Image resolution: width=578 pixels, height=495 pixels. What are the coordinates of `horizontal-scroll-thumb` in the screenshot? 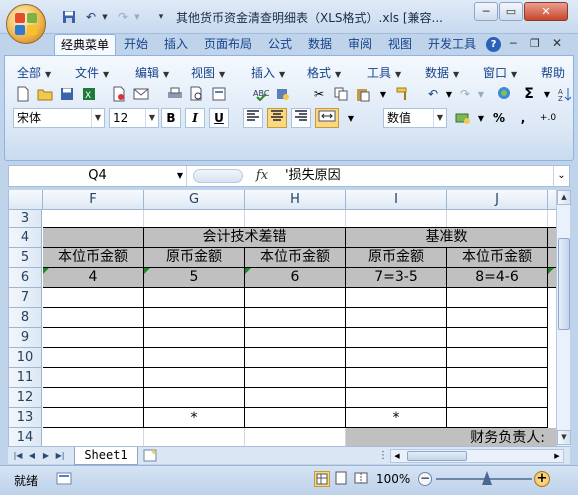 It's located at (437, 456).